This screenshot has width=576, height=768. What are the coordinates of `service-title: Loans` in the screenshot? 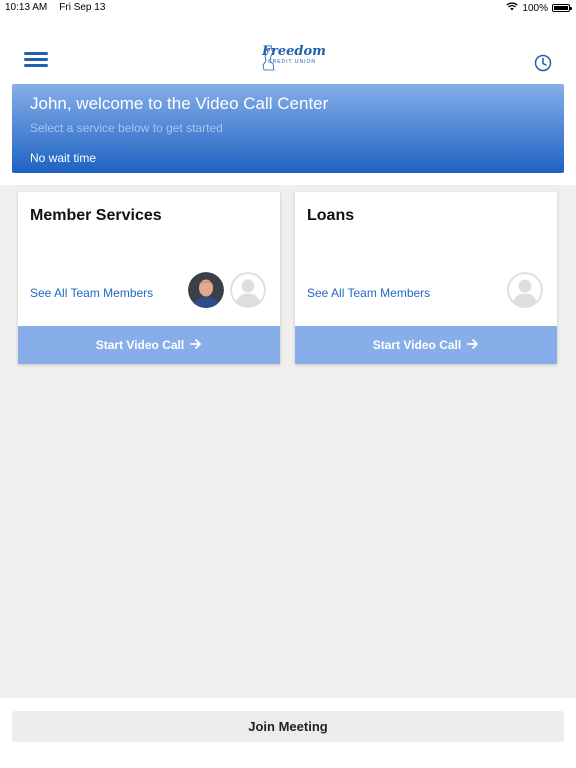 It's located at (331, 215).